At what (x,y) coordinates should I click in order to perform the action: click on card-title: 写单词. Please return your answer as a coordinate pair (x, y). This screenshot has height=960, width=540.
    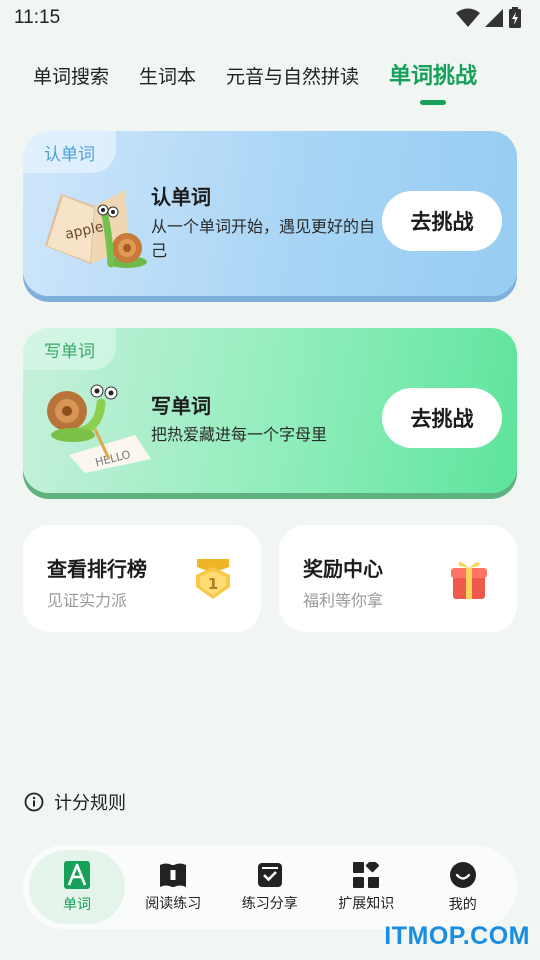
    Looking at the image, I should click on (181, 406).